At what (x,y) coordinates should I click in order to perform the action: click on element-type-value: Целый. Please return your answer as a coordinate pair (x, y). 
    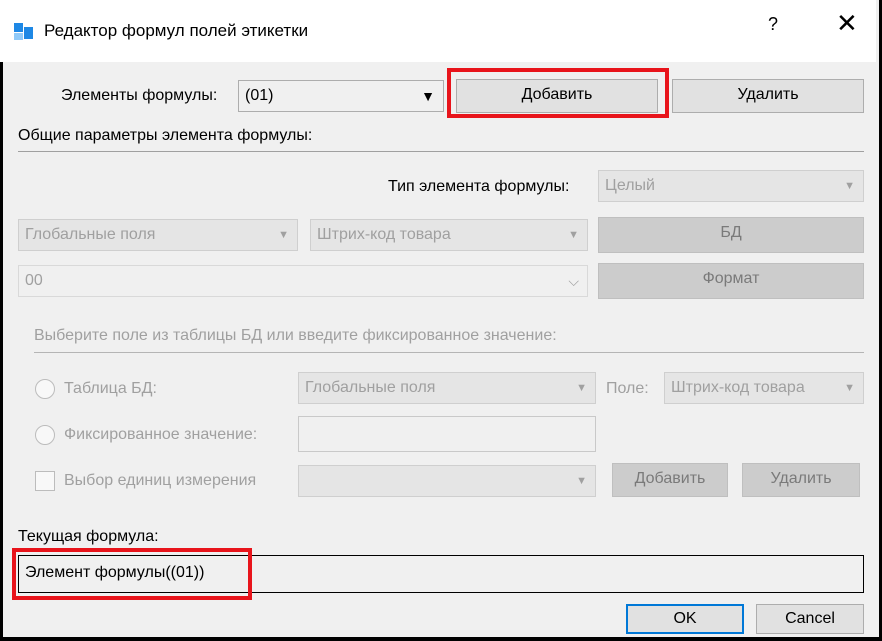
    Looking at the image, I should click on (630, 185).